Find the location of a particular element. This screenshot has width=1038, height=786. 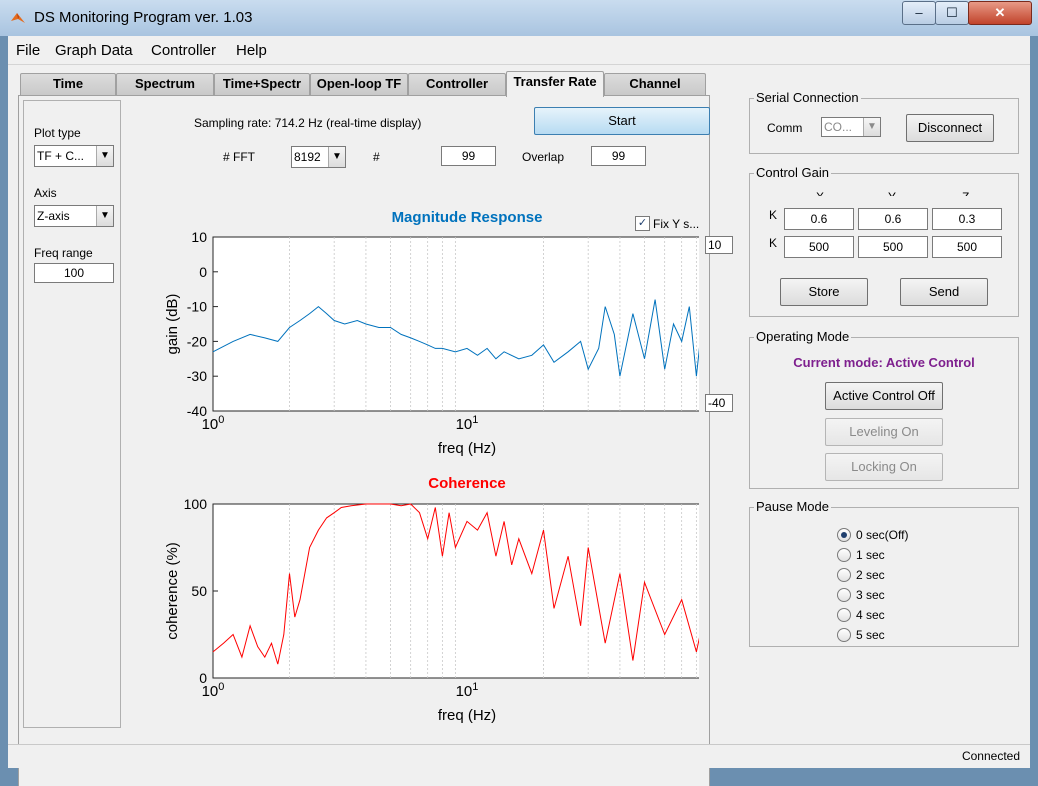

start-button: Start is located at coordinates (622, 121).